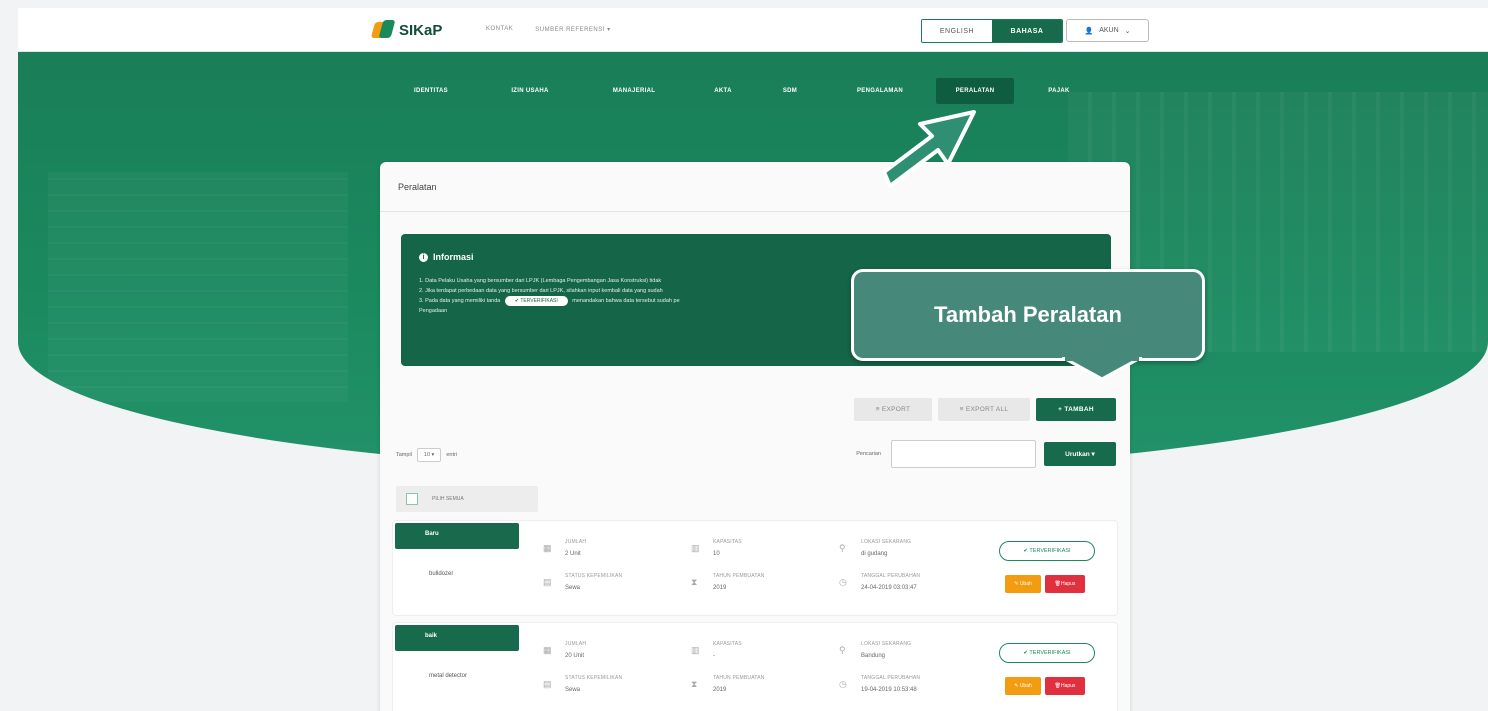 The height and width of the screenshot is (711, 1488). Describe the element at coordinates (957, 31) in the screenshot. I see `lang-english-button: ENGLISH` at that location.